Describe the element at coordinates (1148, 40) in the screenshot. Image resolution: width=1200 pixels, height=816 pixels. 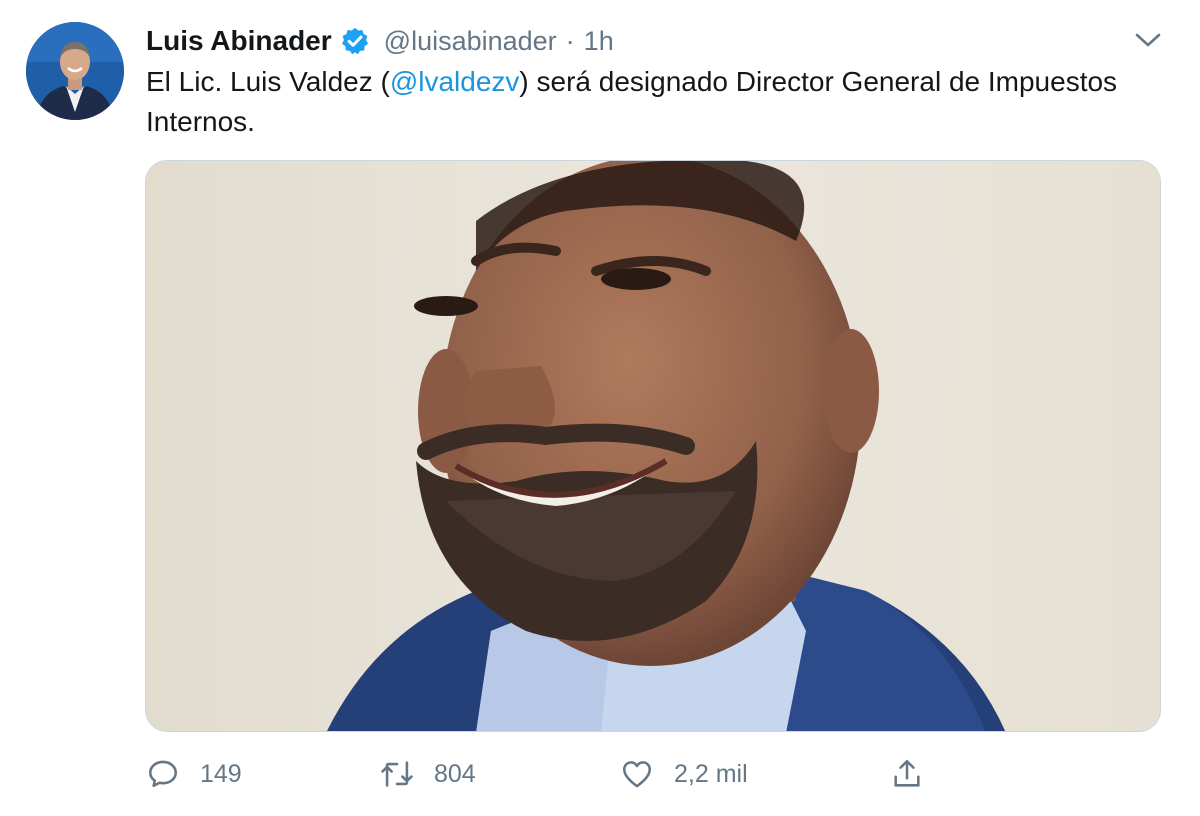
I see `chevron-down-icon` at that location.